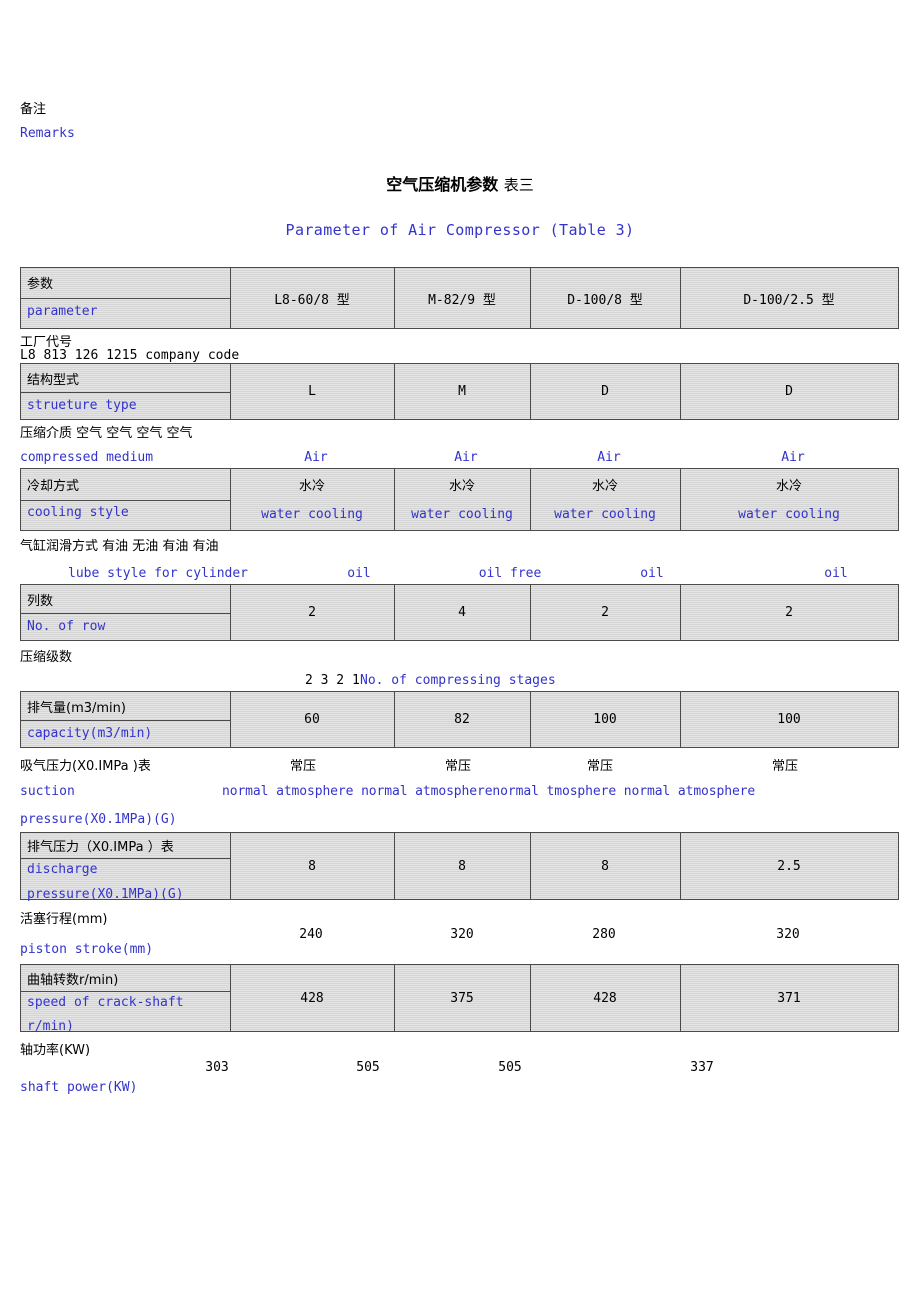  Describe the element at coordinates (312, 719) in the screenshot. I see `cell-value: 60` at that location.